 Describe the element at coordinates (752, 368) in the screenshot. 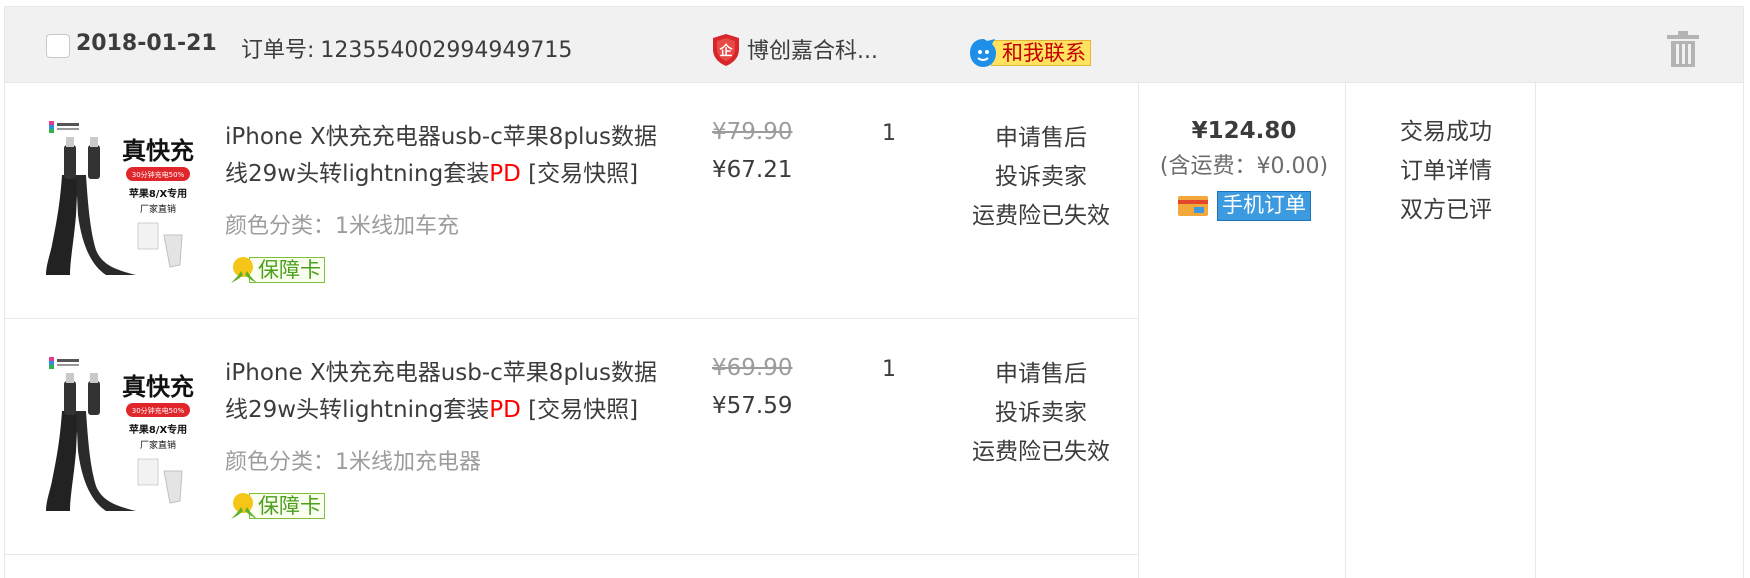

I see `original-price: ¥69.90` at that location.